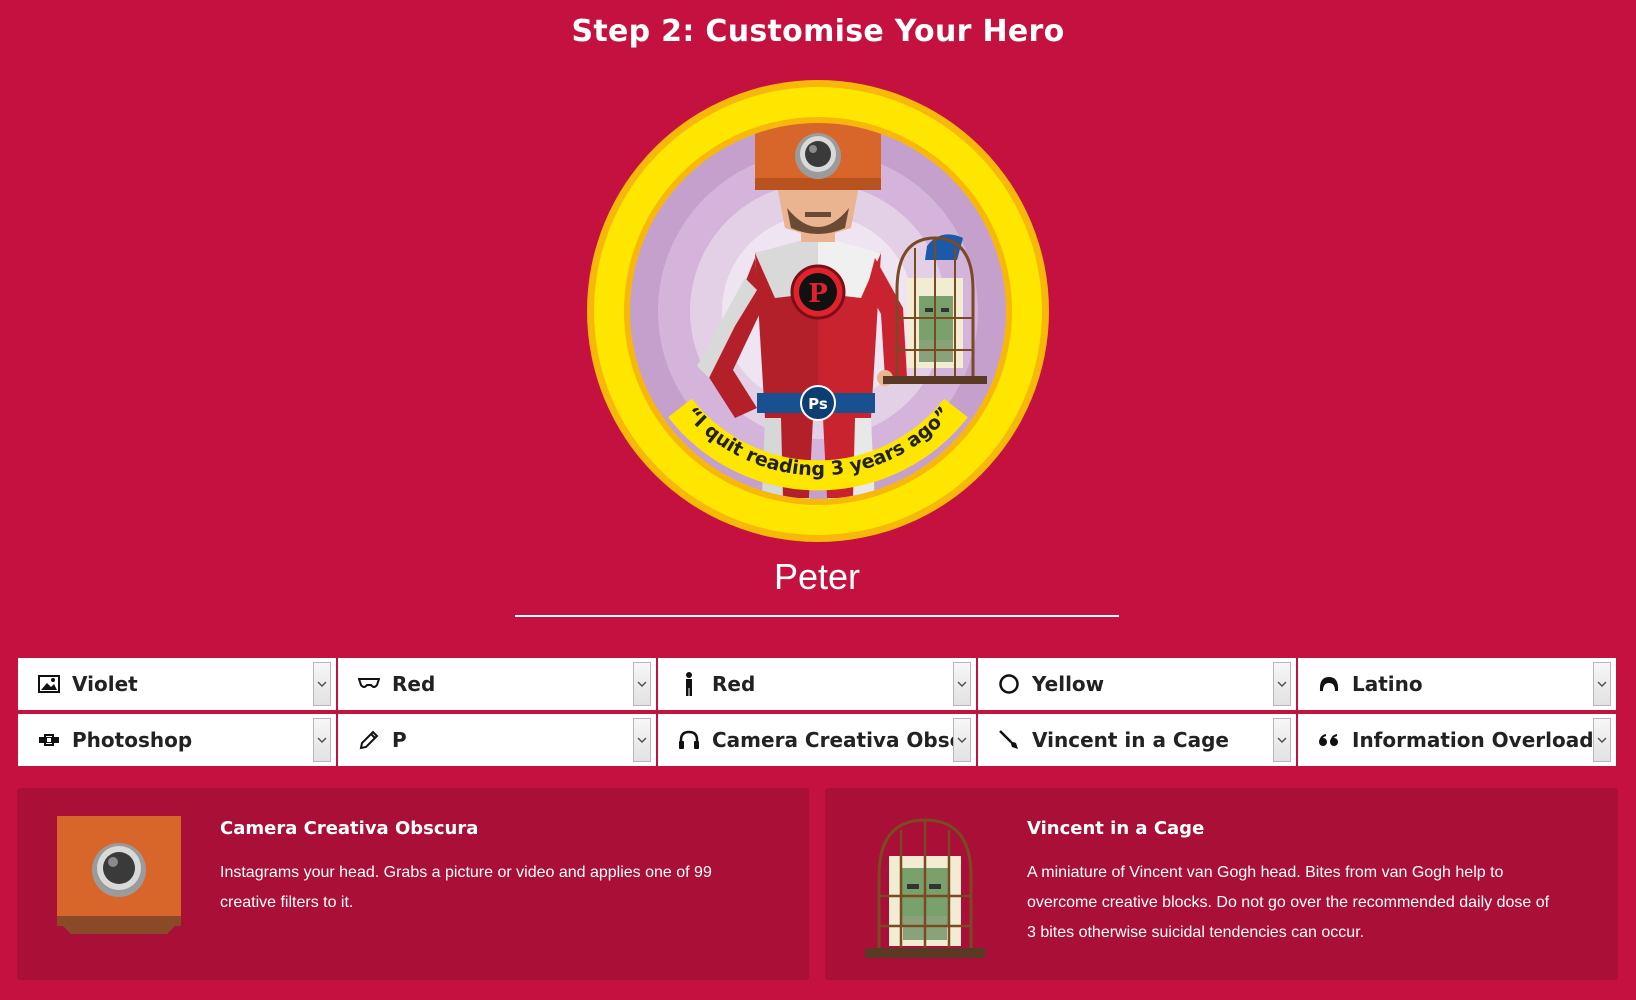  What do you see at coordinates (369, 740) in the screenshot?
I see `pencil-icon` at bounding box center [369, 740].